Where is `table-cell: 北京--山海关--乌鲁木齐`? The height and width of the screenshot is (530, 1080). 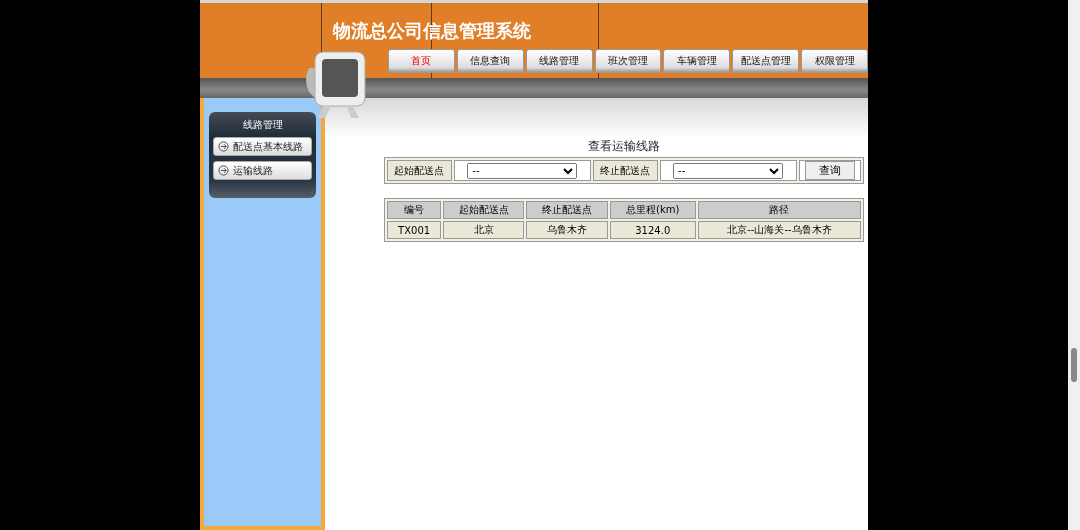
table-cell: 北京--山海关--乌鲁木齐 is located at coordinates (779, 230).